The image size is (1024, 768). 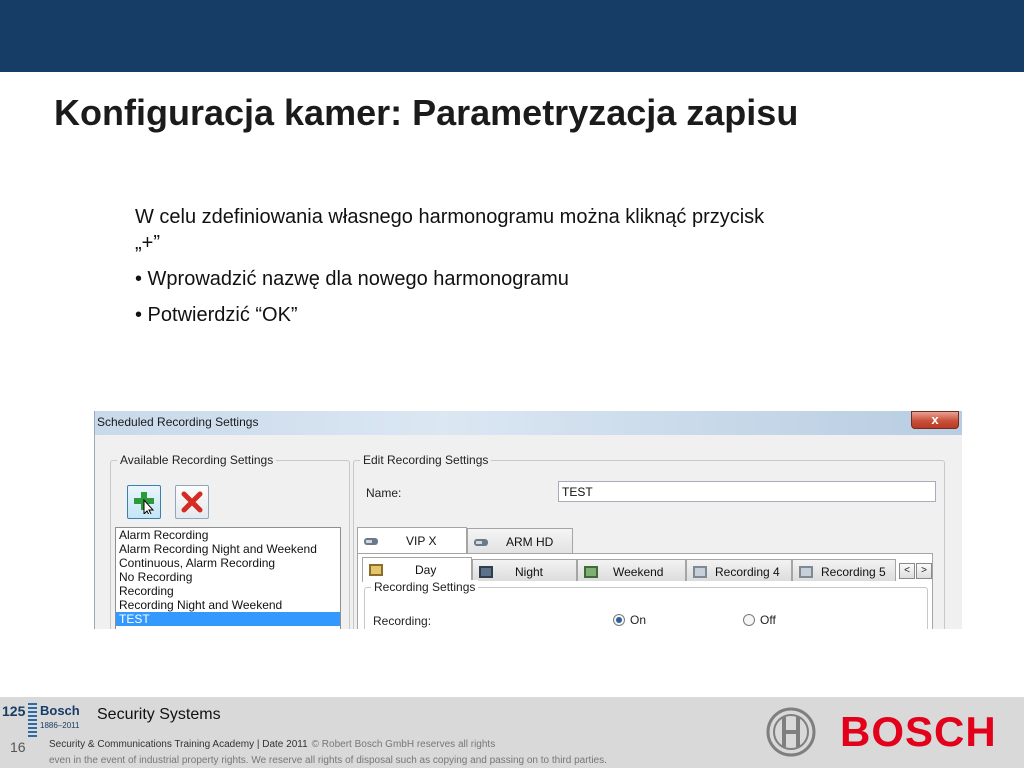 I want to click on camera-tab-label: ARM HD, so click(x=530, y=542).